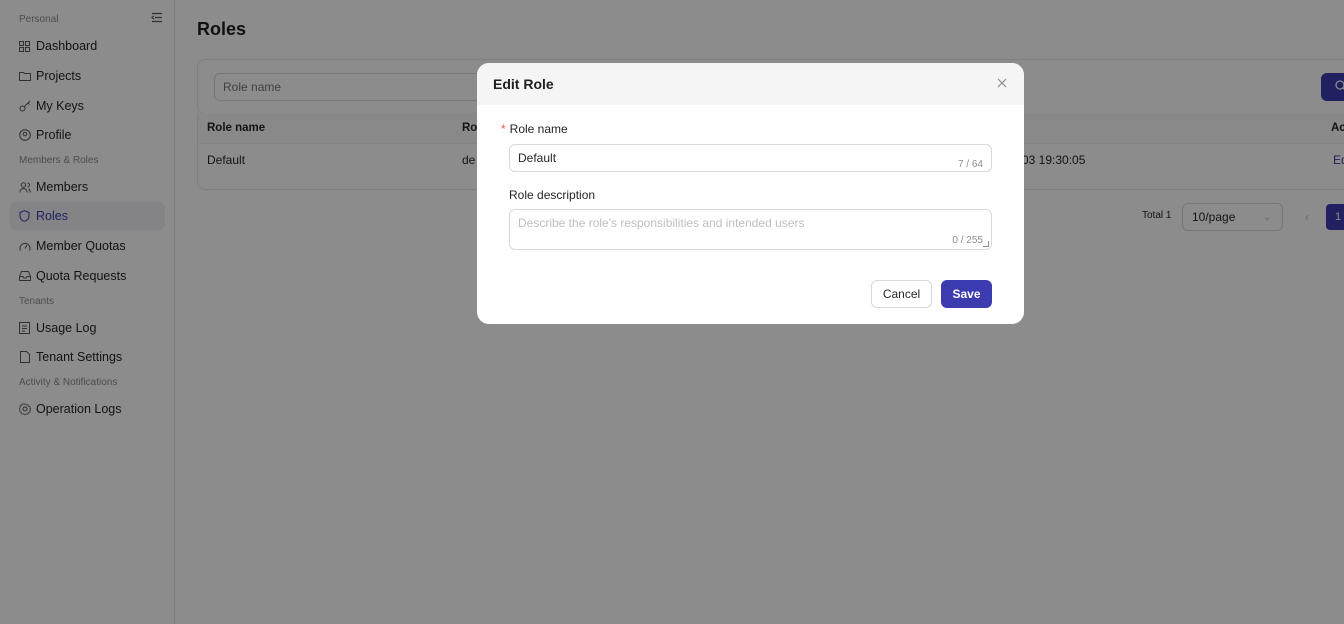 The image size is (1344, 624). What do you see at coordinates (1002, 83) in the screenshot?
I see `close-icon` at bounding box center [1002, 83].